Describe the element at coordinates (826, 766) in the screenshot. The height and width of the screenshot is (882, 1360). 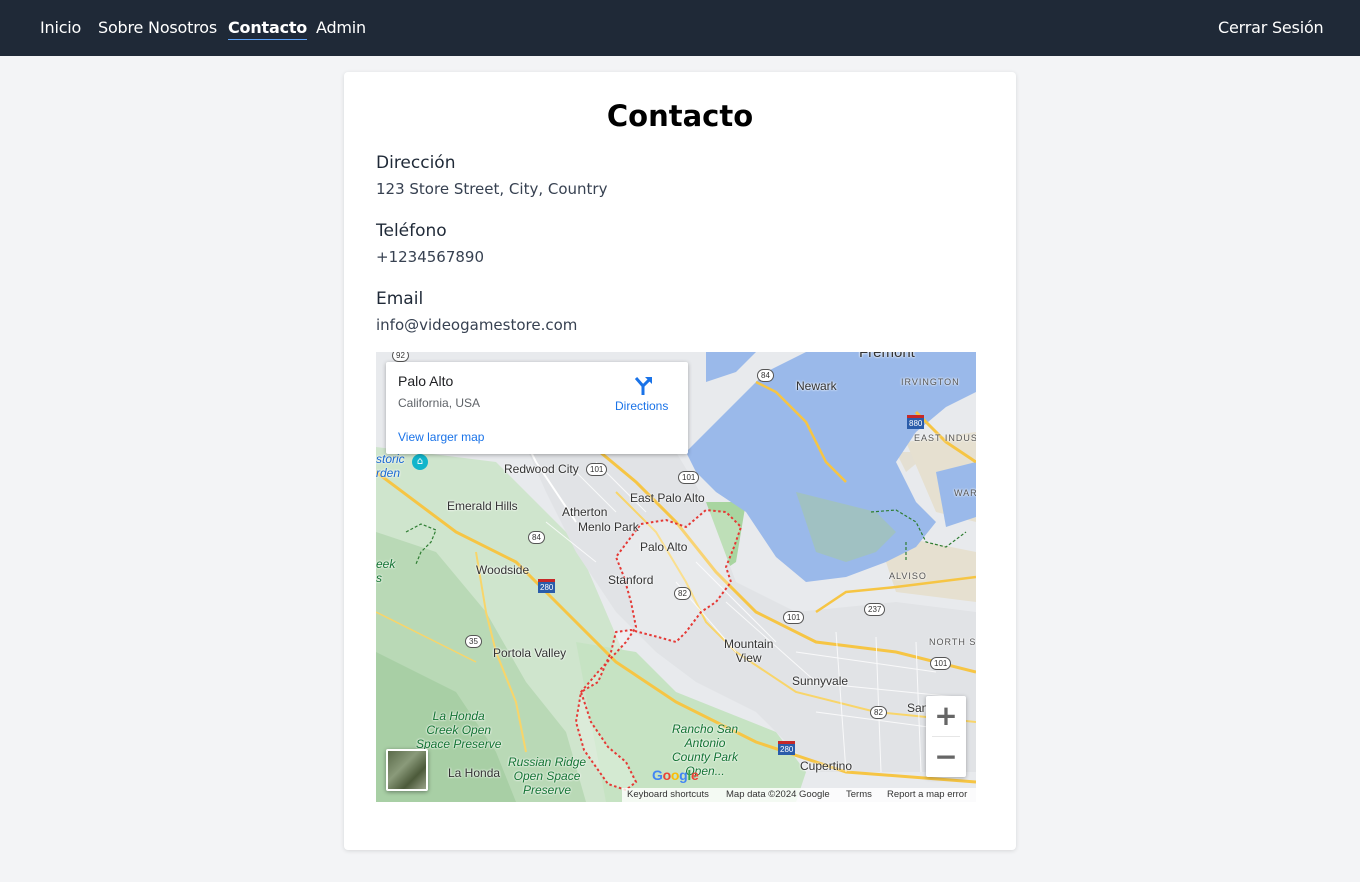
I see `map-label-cupertino: Cupertino` at that location.